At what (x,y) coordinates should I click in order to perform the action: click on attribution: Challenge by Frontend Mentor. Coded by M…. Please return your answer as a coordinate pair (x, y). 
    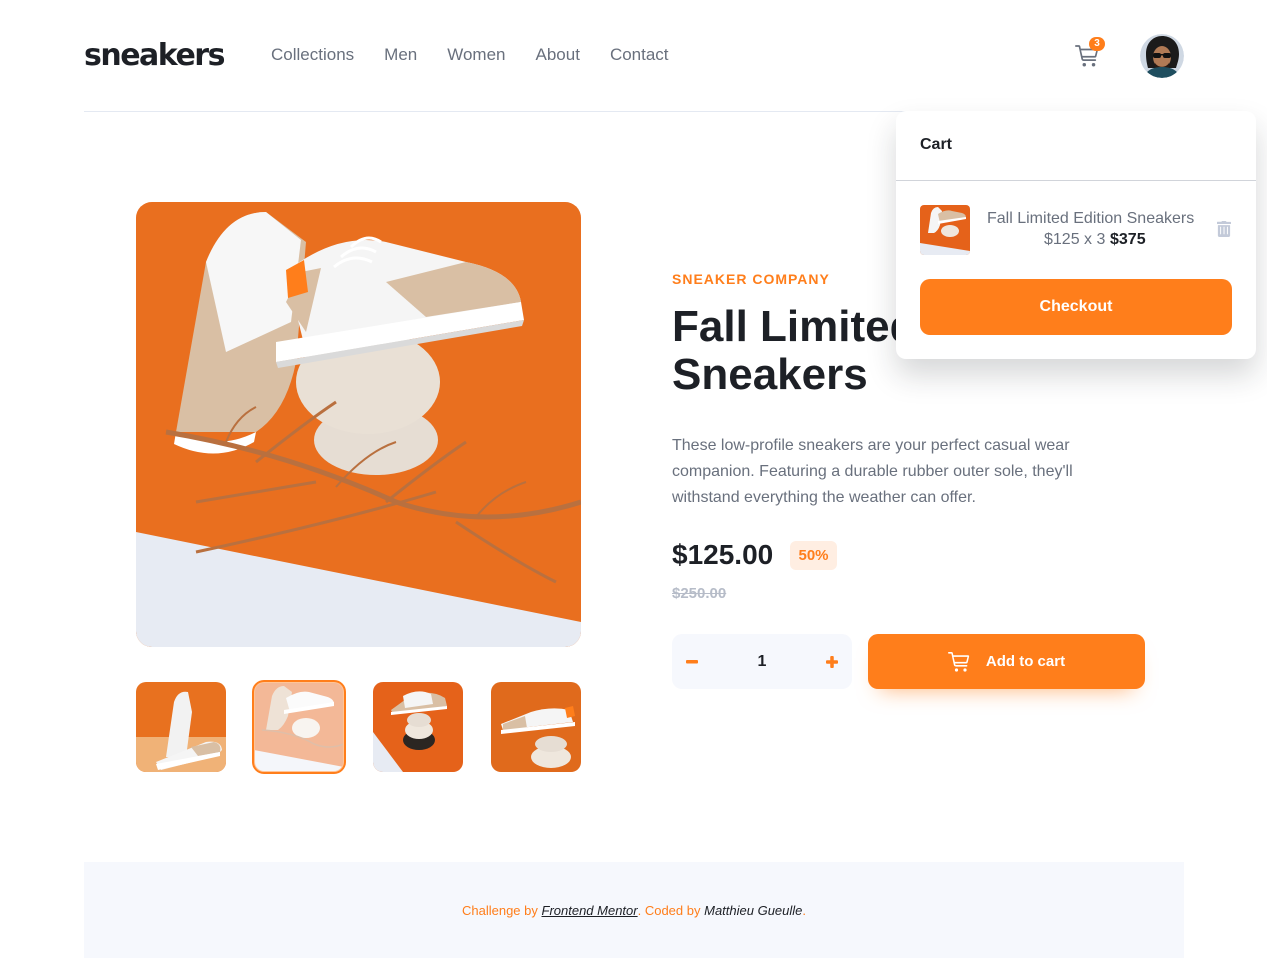
    Looking at the image, I should click on (634, 911).